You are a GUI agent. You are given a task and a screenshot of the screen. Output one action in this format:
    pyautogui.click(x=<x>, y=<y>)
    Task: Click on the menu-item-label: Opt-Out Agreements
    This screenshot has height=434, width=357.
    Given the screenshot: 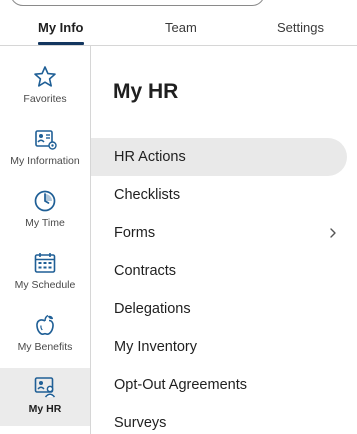 What is the action you would take?
    pyautogui.click(x=180, y=385)
    